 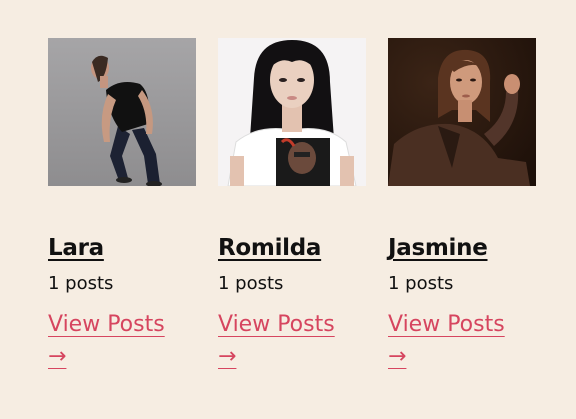 What do you see at coordinates (438, 248) in the screenshot?
I see `author-name-link: Jasmine` at bounding box center [438, 248].